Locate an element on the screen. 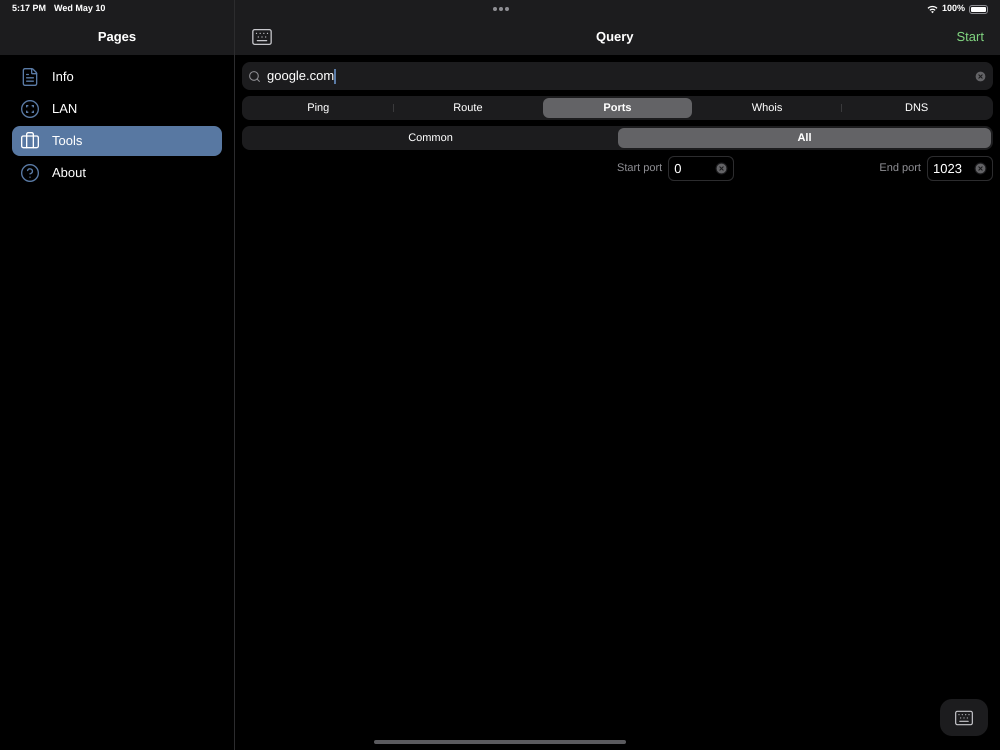  search-field: google.com is located at coordinates (617, 76).